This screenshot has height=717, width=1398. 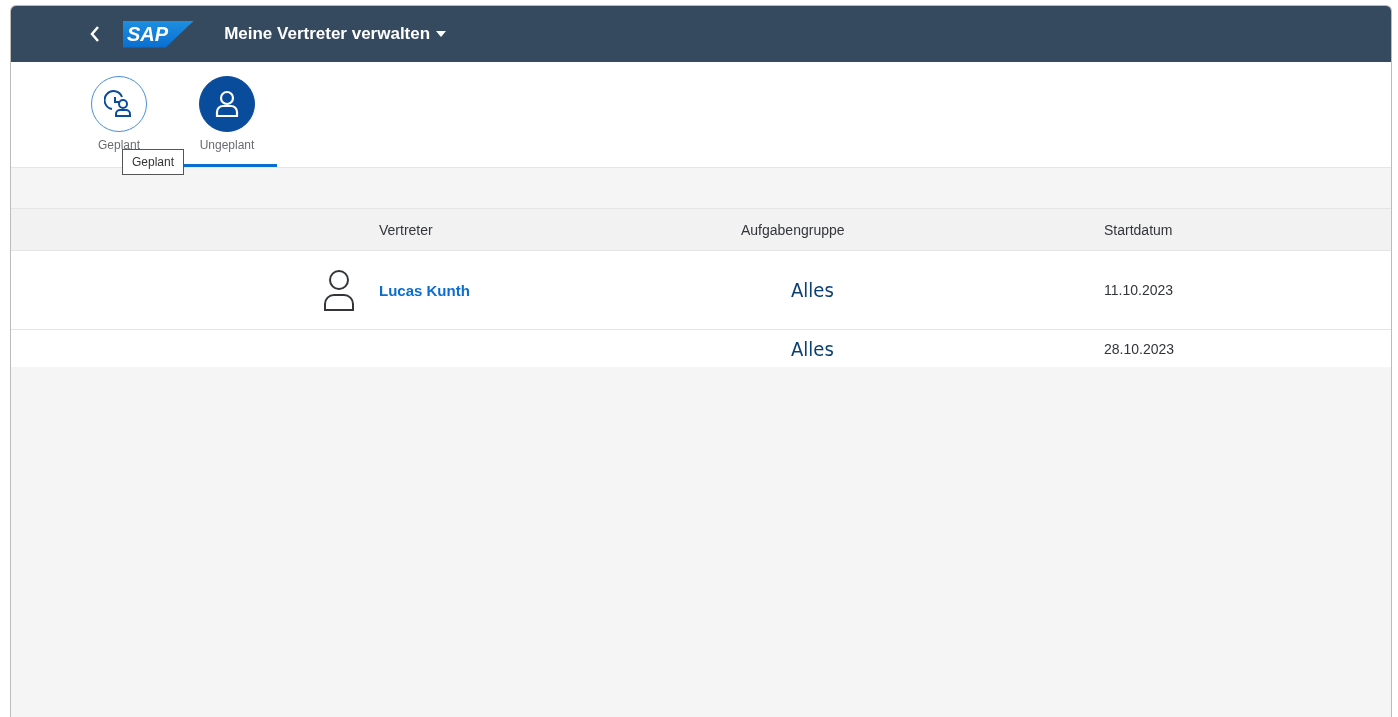 I want to click on column-header: Startdatum, so click(x=1138, y=229).